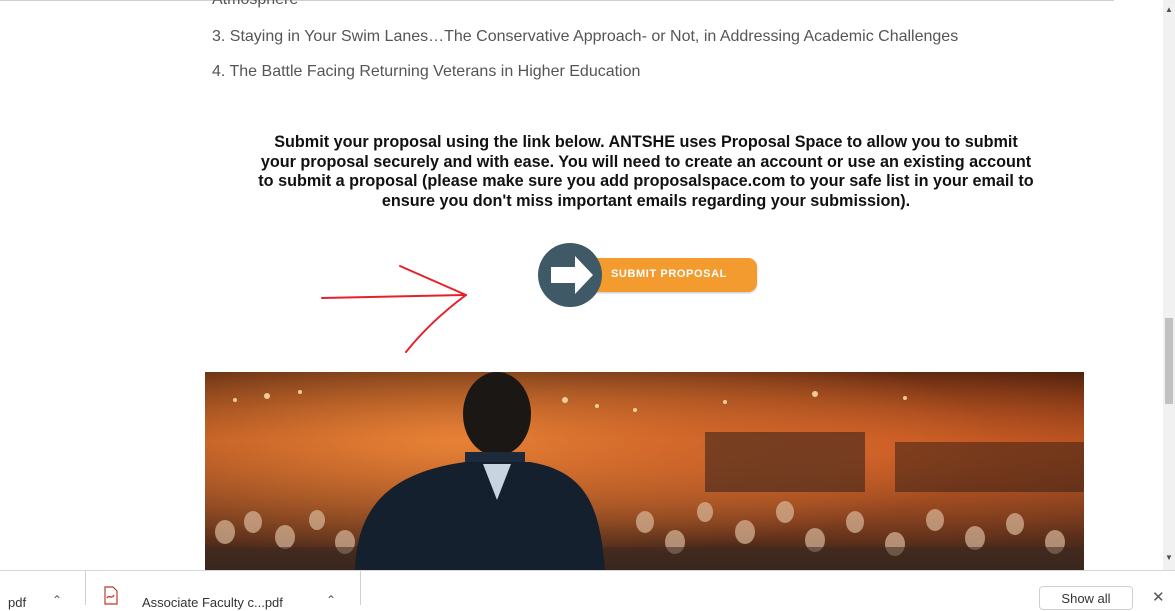 Image resolution: width=1175 pixels, height=611 pixels. Describe the element at coordinates (394, 309) in the screenshot. I see `red-arrow-annotation` at that location.